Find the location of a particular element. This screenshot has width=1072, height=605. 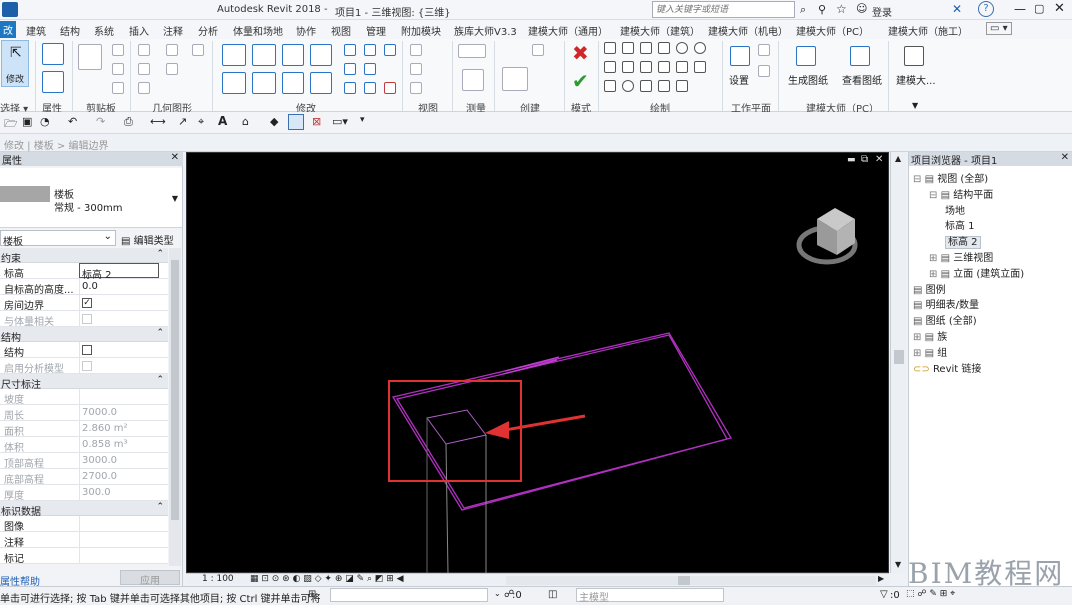

paste-icon is located at coordinates (90, 57).